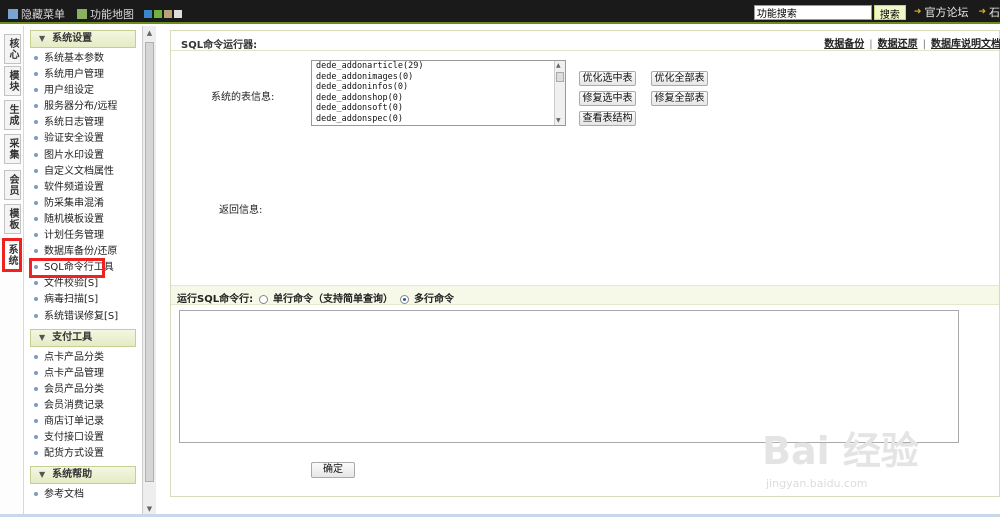 The image size is (1000, 517). I want to click on menu-item-db-backup: 数据库备份/还原, so click(88, 252).